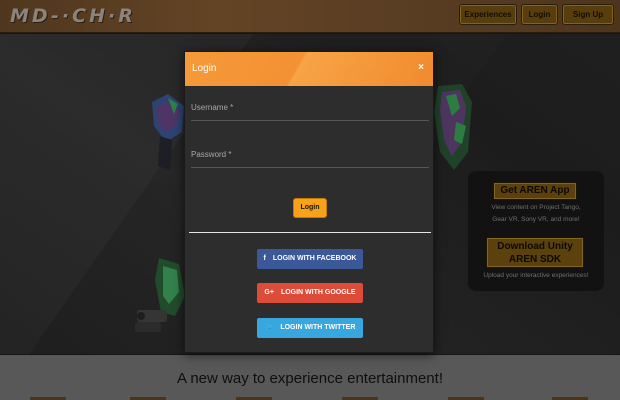  I want to click on facebook-button-label: LOGIN WITH FACEBOOK, so click(314, 258).